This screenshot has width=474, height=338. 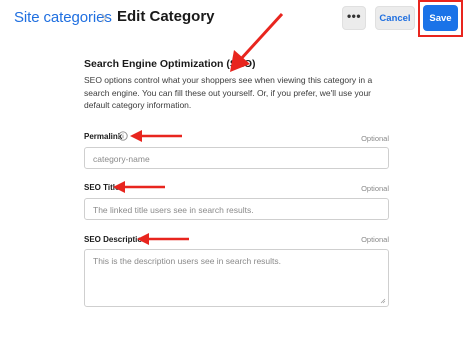 I want to click on seo-title-optional: Optional, so click(x=375, y=188).